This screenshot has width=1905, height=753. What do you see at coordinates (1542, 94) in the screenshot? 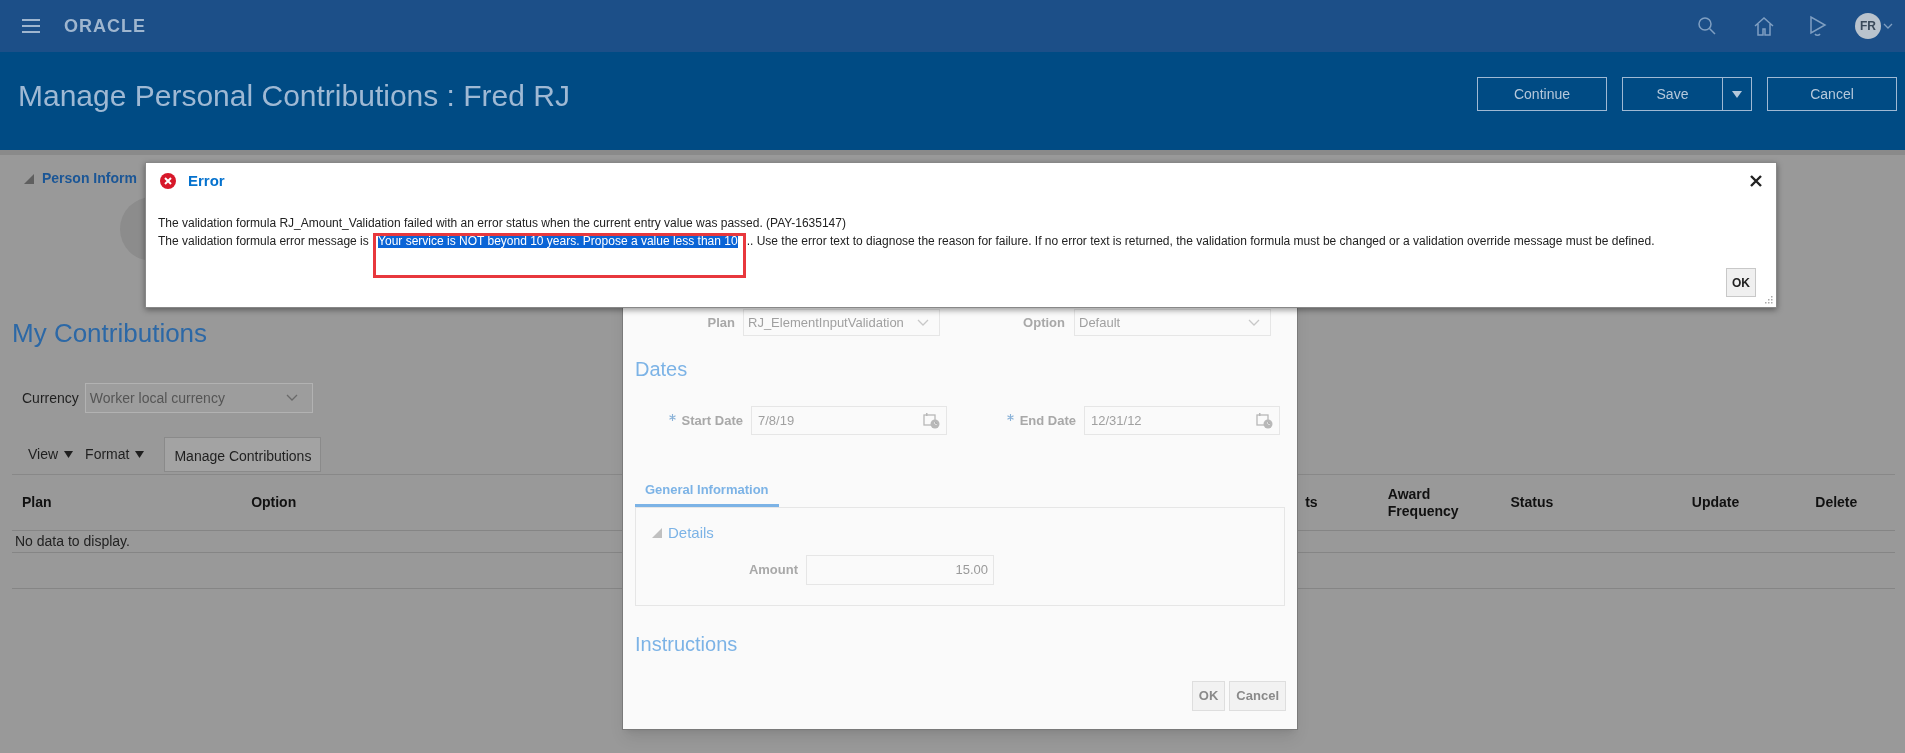
I see `header-button: Continue` at bounding box center [1542, 94].